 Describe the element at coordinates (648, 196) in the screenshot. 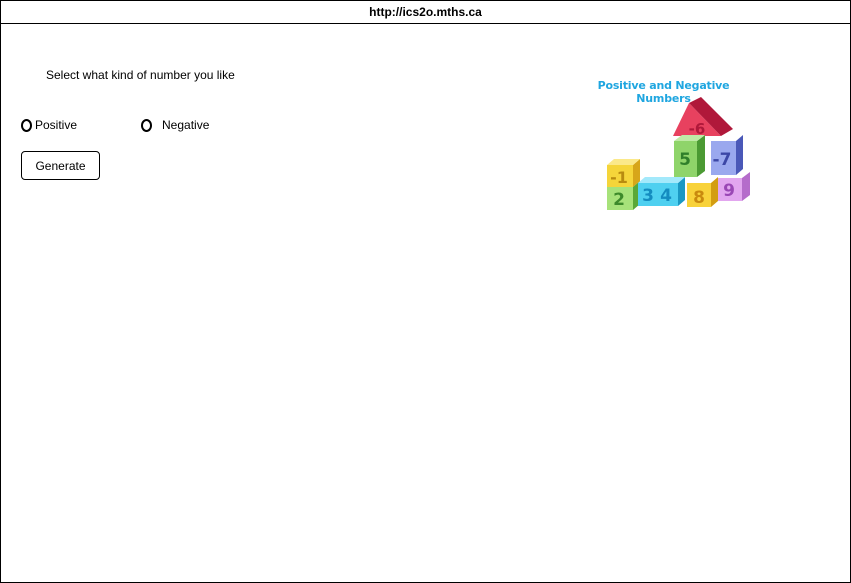

I see `block-label: 3` at that location.